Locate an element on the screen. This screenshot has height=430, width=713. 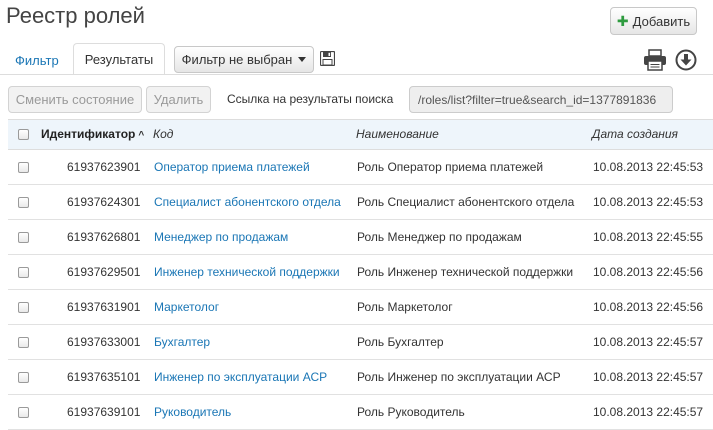
row-name: Роль Специалист абонентского отдела is located at coordinates (466, 202).